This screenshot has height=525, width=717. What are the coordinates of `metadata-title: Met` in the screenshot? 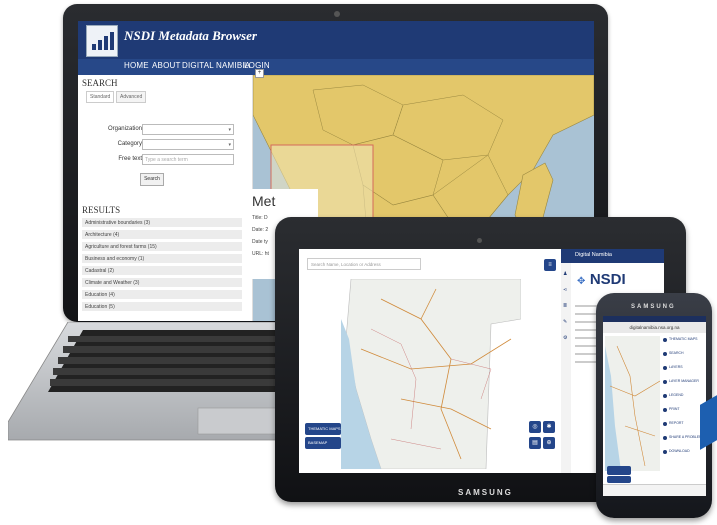 It's located at (264, 201).